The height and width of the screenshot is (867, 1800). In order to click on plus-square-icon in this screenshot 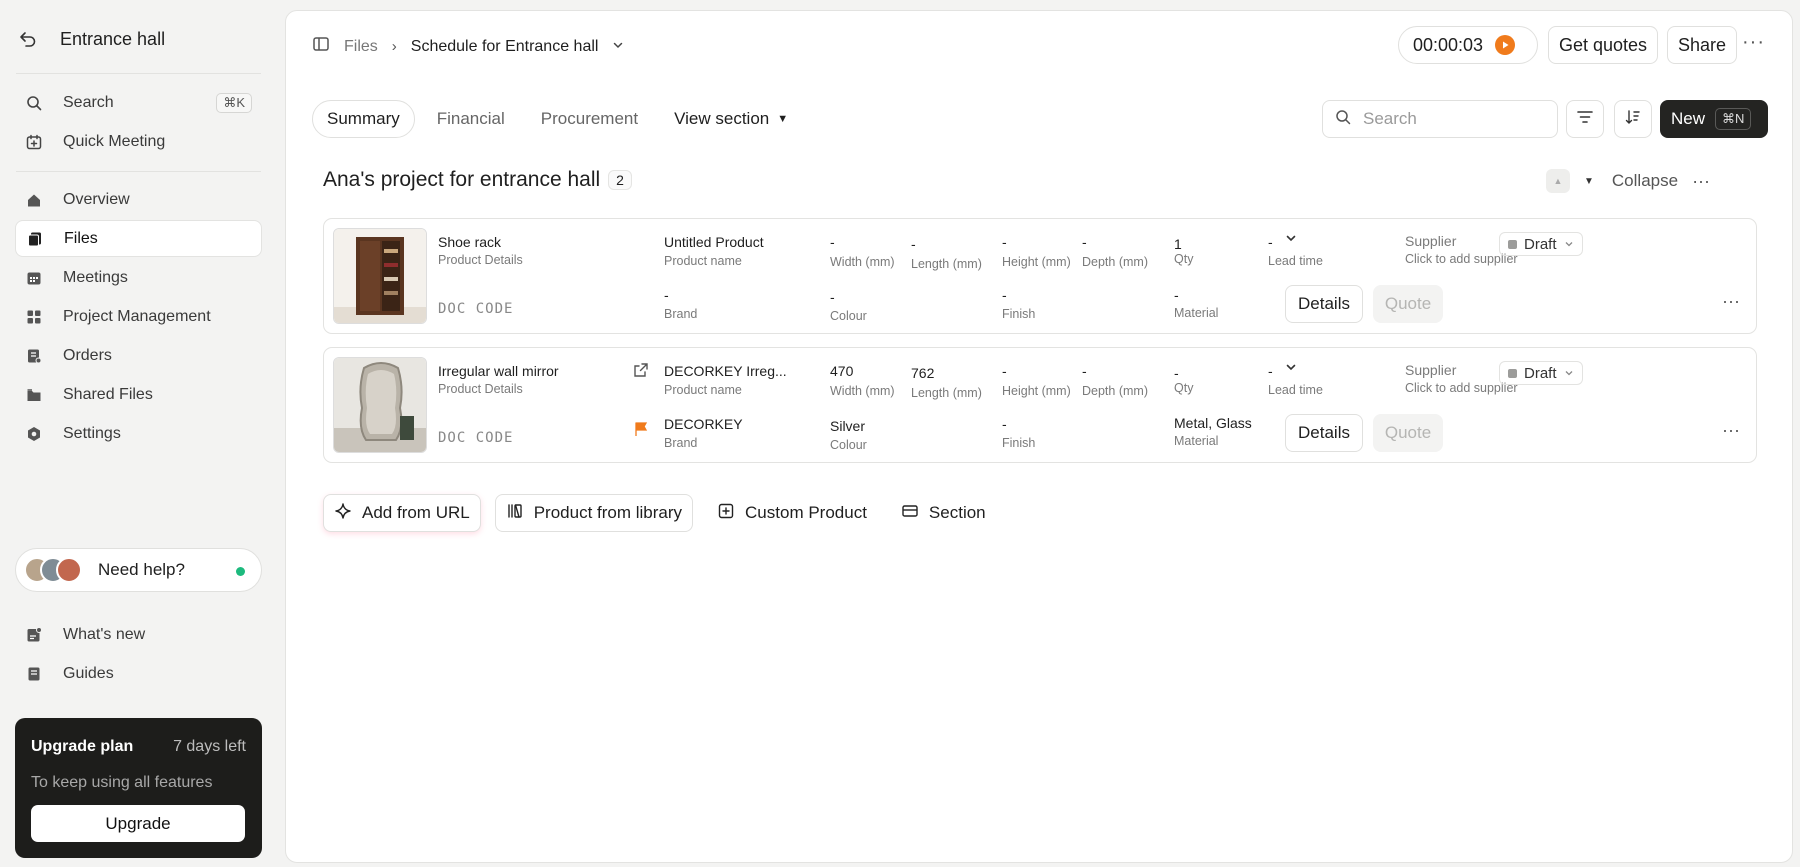, I will do `click(726, 513)`.